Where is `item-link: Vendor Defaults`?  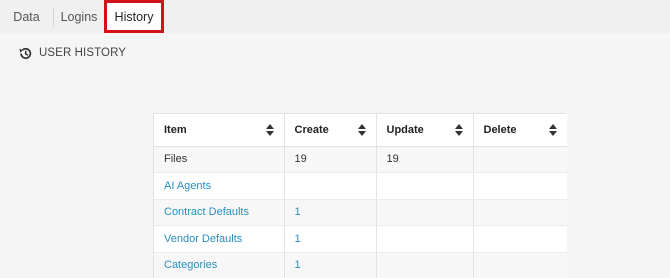
item-link: Vendor Defaults is located at coordinates (219, 239).